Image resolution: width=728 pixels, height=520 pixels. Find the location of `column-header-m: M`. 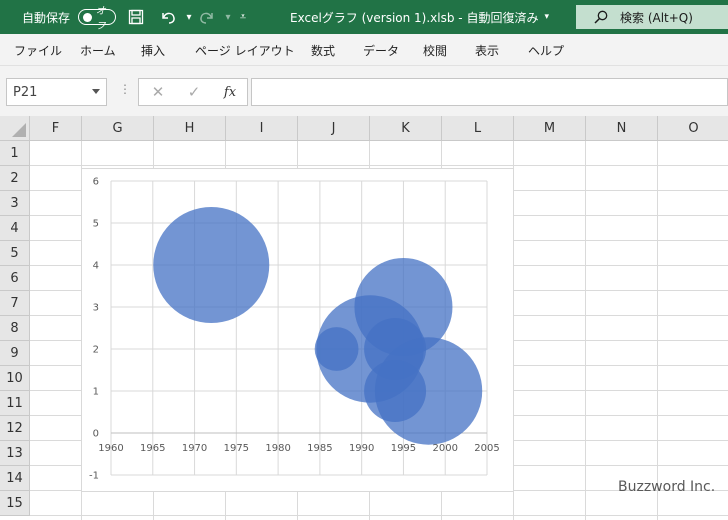

column-header-m: M is located at coordinates (550, 128).